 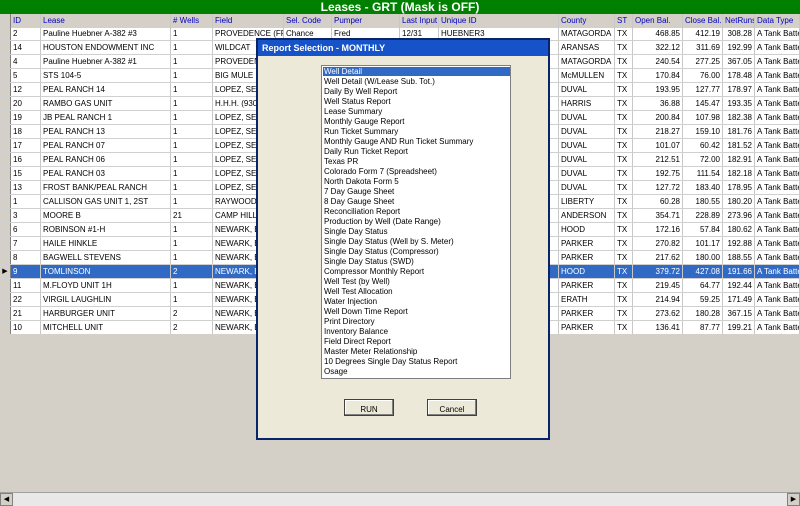 I want to click on report-list-item: Osage, so click(x=416, y=371).